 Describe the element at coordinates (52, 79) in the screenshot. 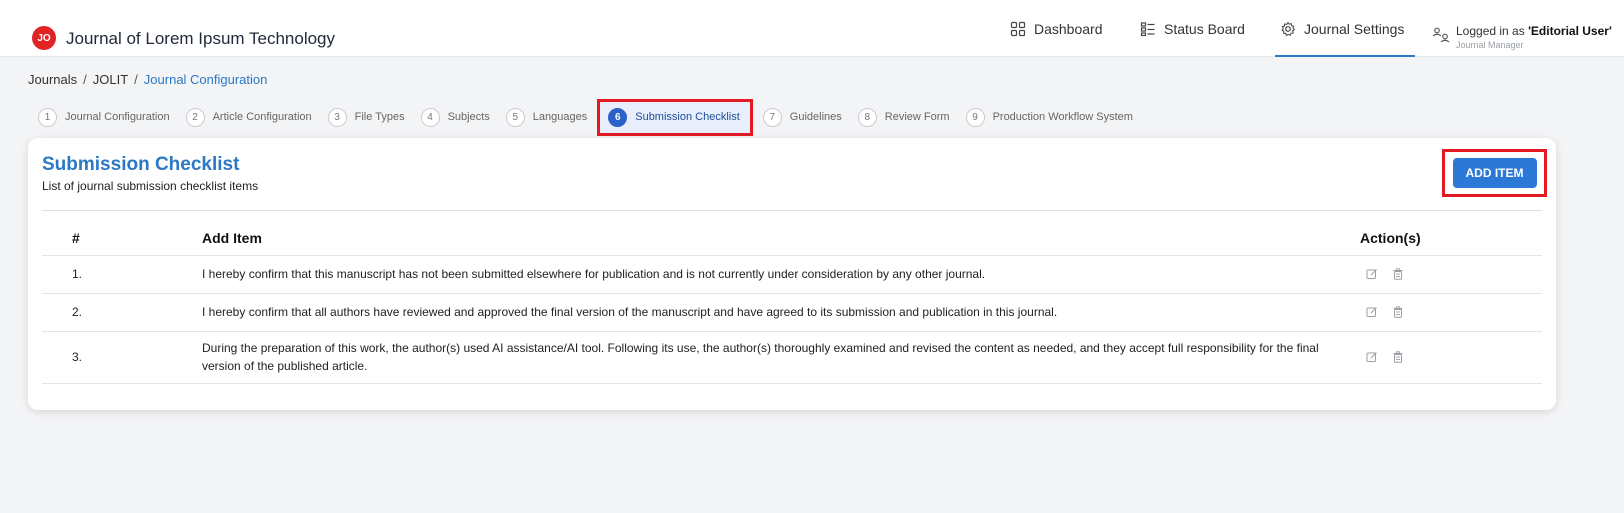

I see `breadcrumb-journals: Journals` at that location.